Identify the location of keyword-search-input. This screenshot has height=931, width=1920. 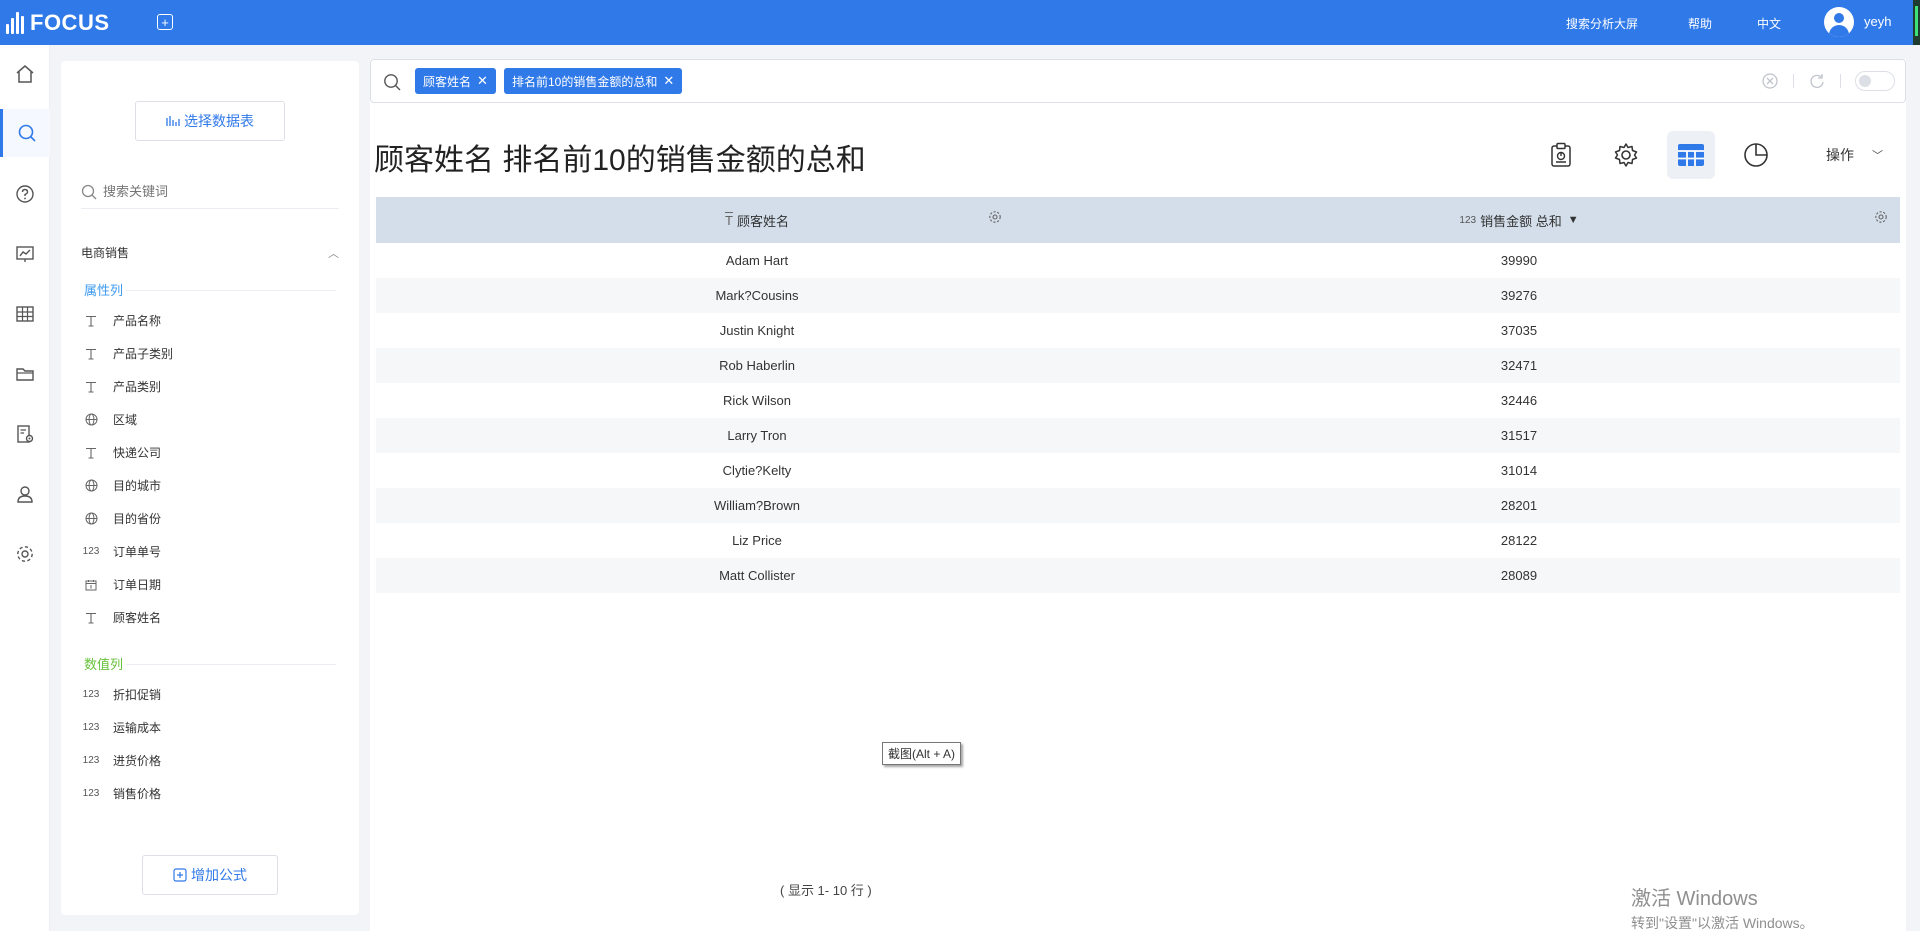
(203, 191).